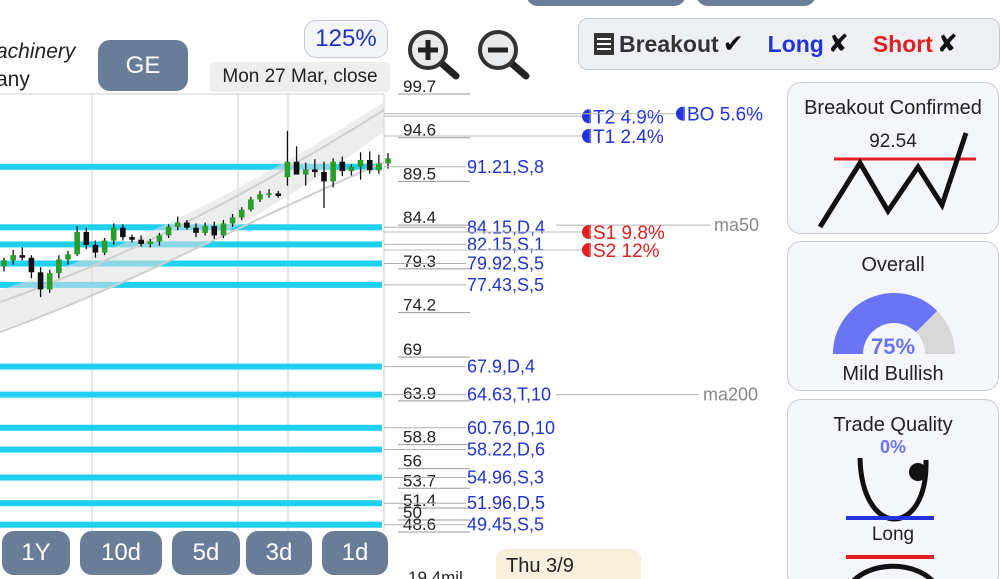 This screenshot has height=579, width=1000. I want to click on y-axis-tick-label: 58.8, so click(419, 437).